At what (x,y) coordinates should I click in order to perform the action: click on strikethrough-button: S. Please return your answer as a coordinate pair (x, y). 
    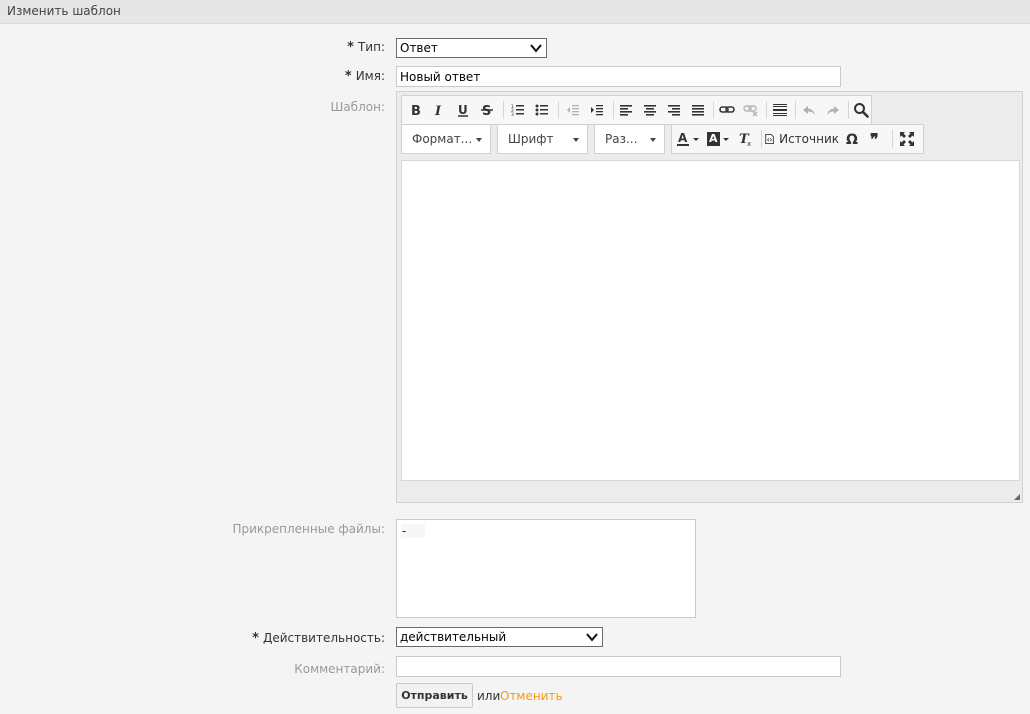
    Looking at the image, I should click on (487, 110).